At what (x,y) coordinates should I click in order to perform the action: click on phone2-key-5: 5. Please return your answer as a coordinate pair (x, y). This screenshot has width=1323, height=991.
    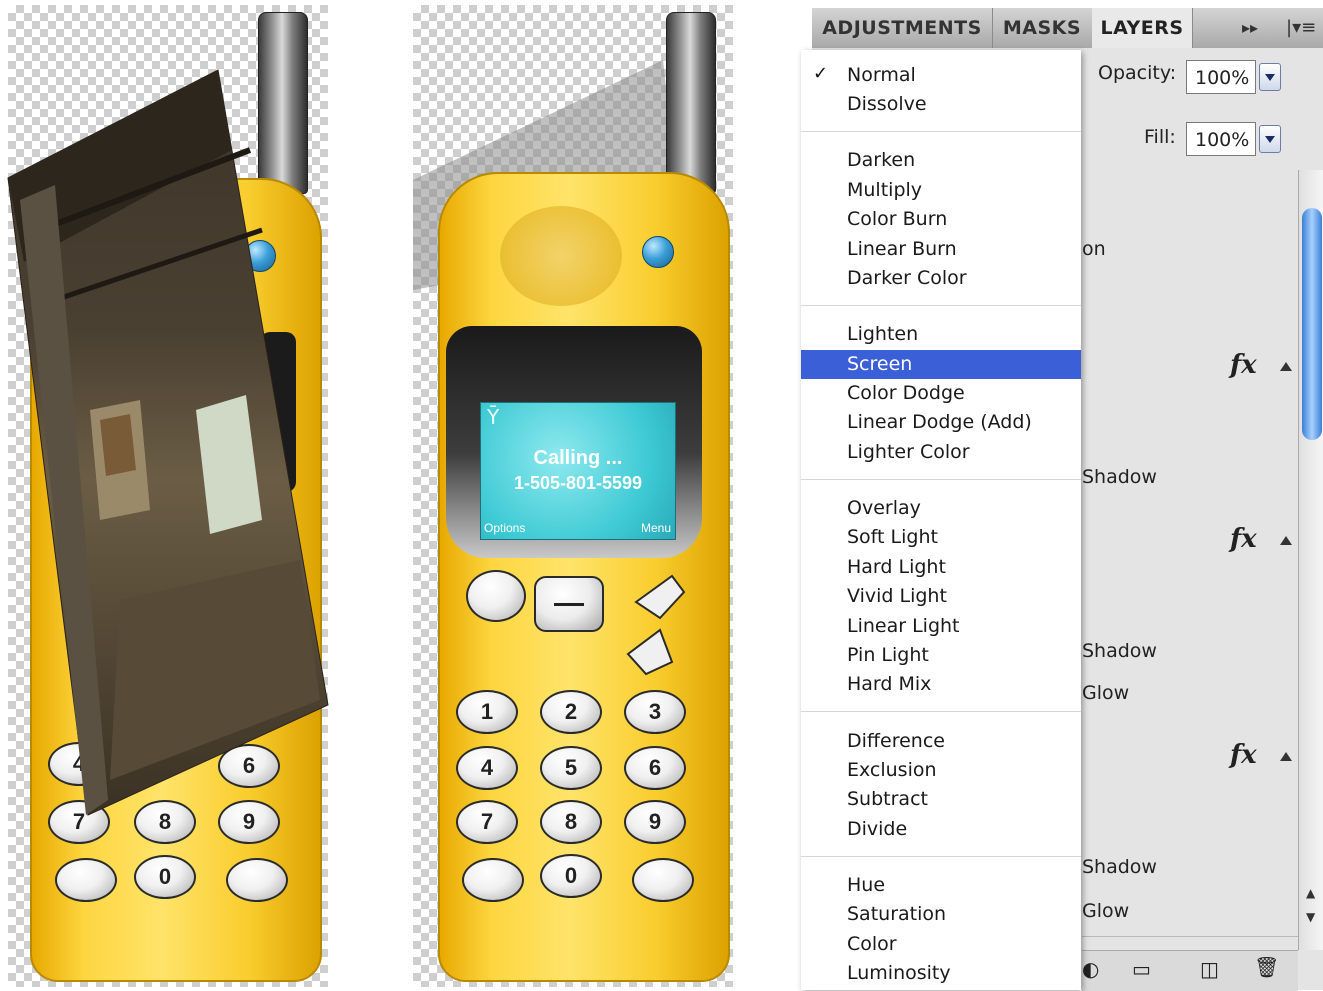
    Looking at the image, I should click on (571, 768).